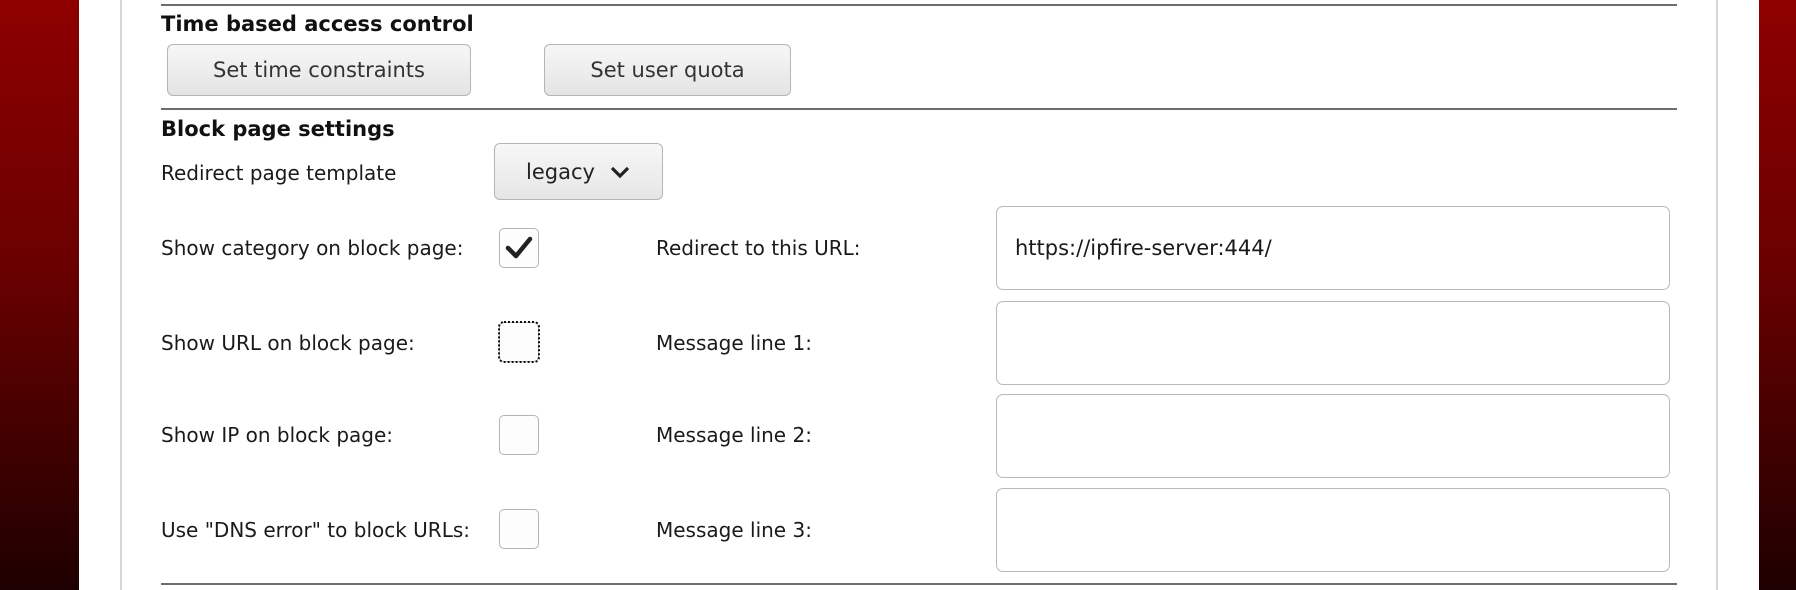 This screenshot has width=1796, height=590. Describe the element at coordinates (1333, 436) in the screenshot. I see `message-line-2-input` at that location.